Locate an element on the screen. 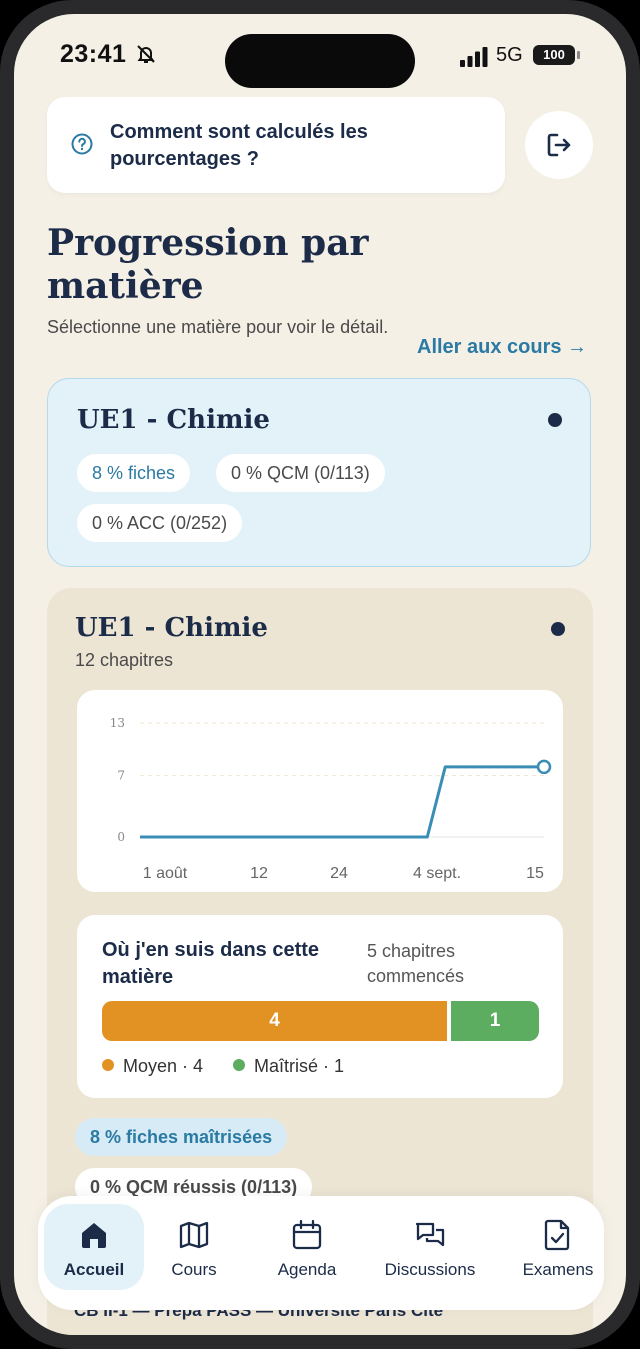 This screenshot has height=1349, width=640. map-icon is located at coordinates (194, 1235).